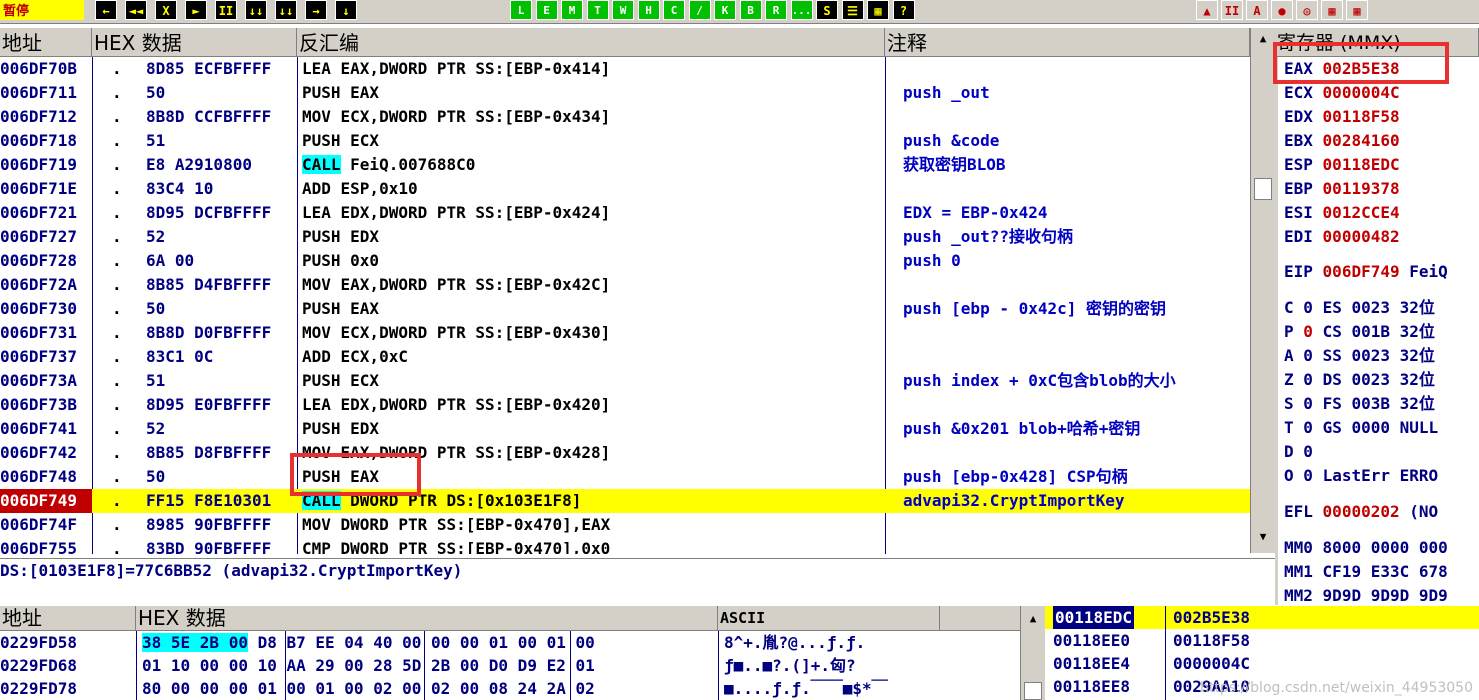 The image size is (1479, 700). What do you see at coordinates (1282, 10) in the screenshot?
I see `toolbar-button: ●` at bounding box center [1282, 10].